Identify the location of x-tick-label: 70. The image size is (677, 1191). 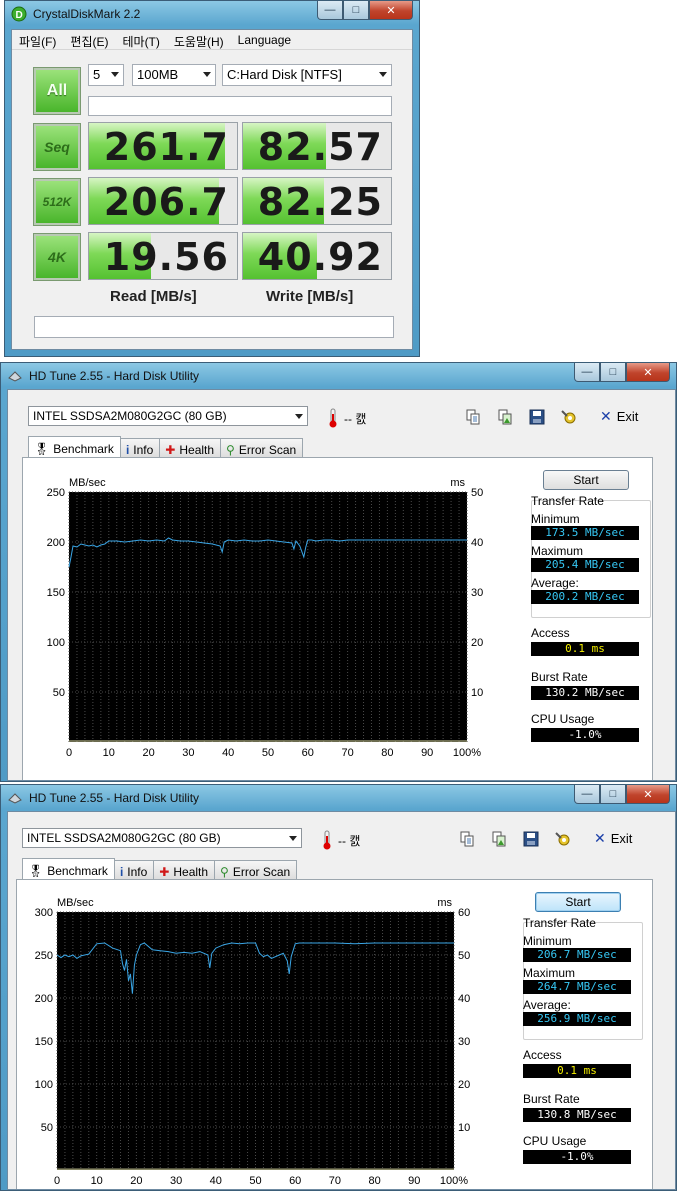
(335, 1181).